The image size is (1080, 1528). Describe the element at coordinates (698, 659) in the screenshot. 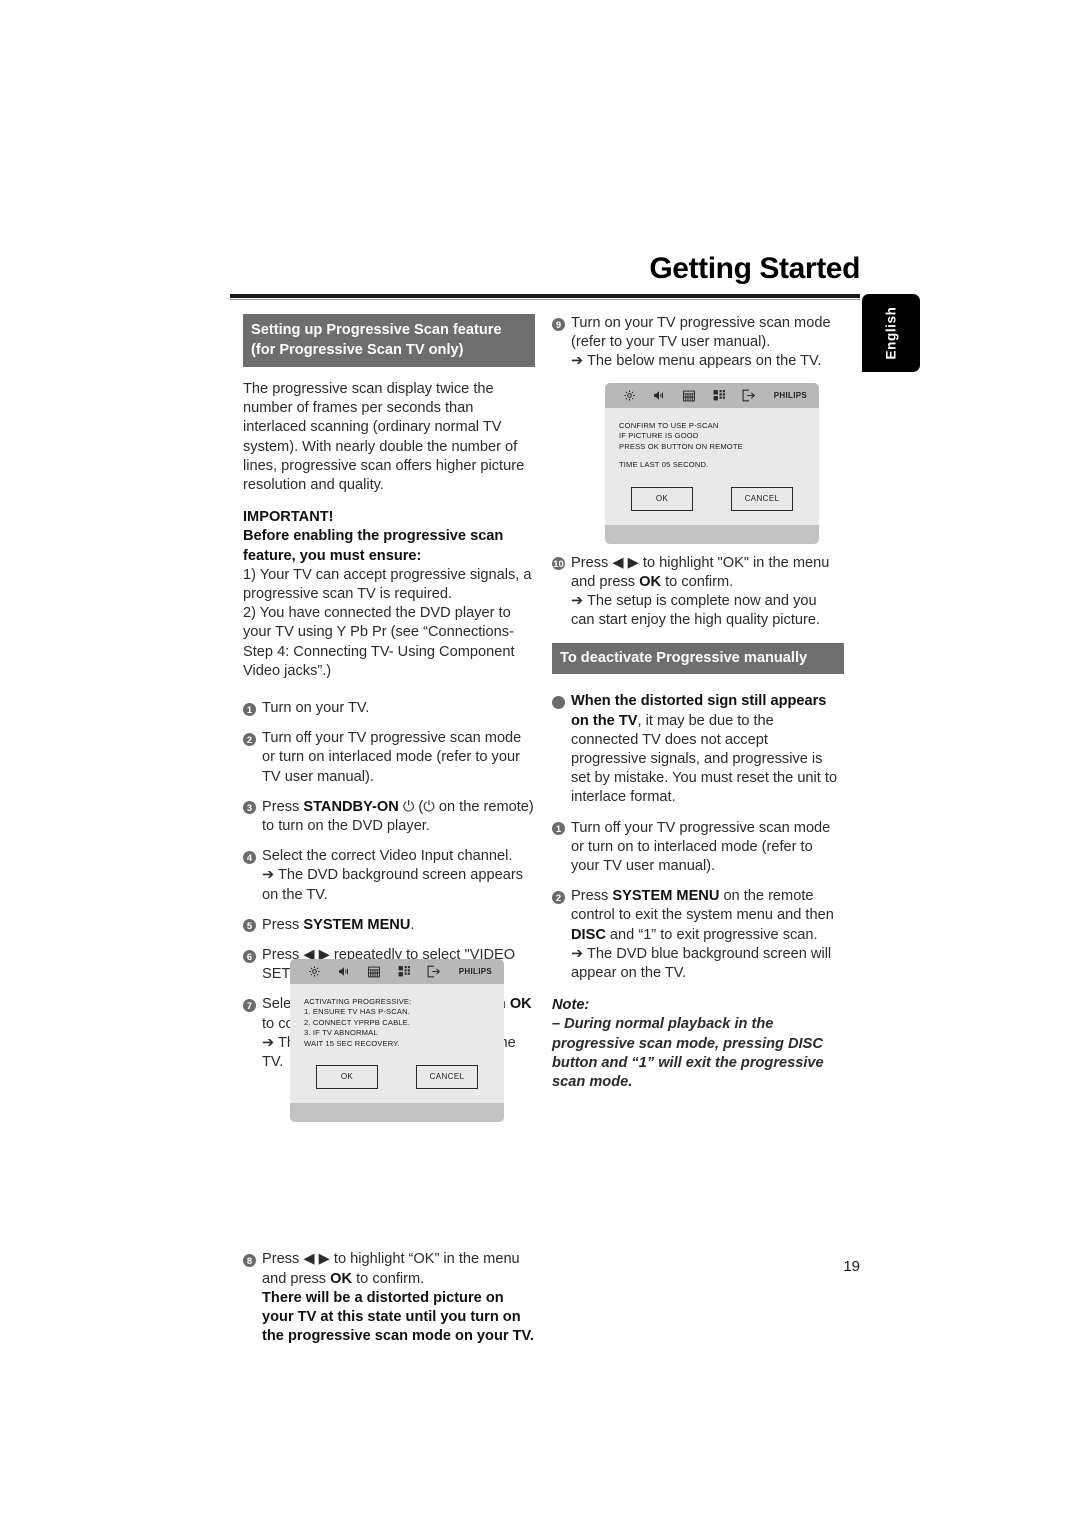

I see `section-heading-deactivate-progressive: To deactivate Progressive manually` at that location.